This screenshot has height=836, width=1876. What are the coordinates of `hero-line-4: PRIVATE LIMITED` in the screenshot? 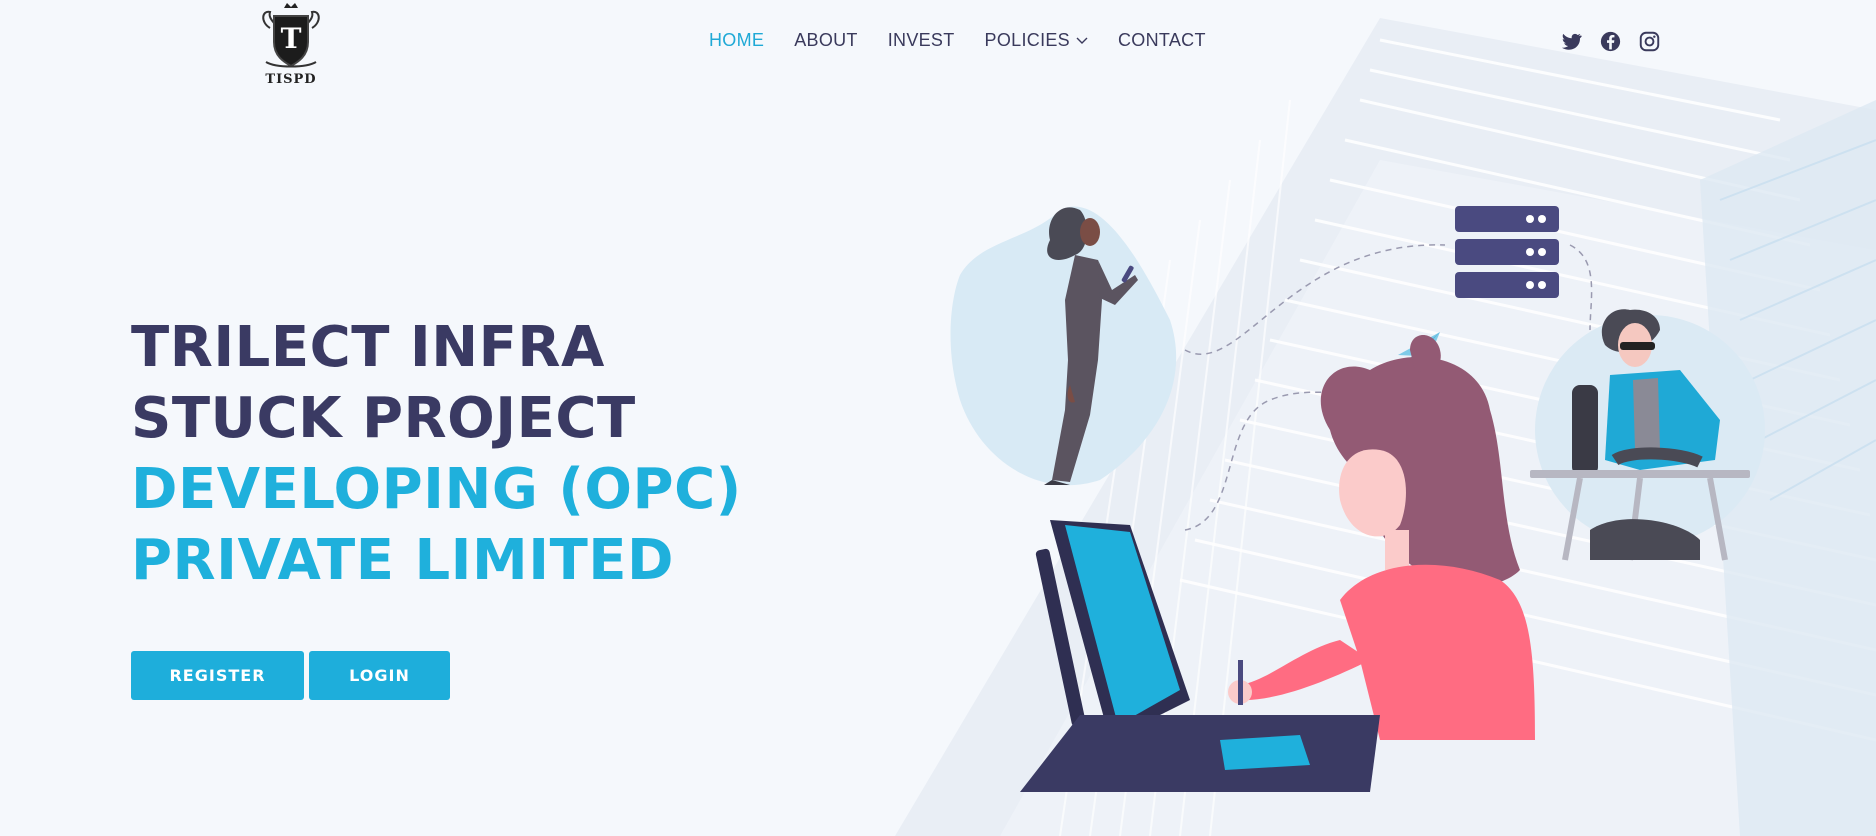 It's located at (402, 560).